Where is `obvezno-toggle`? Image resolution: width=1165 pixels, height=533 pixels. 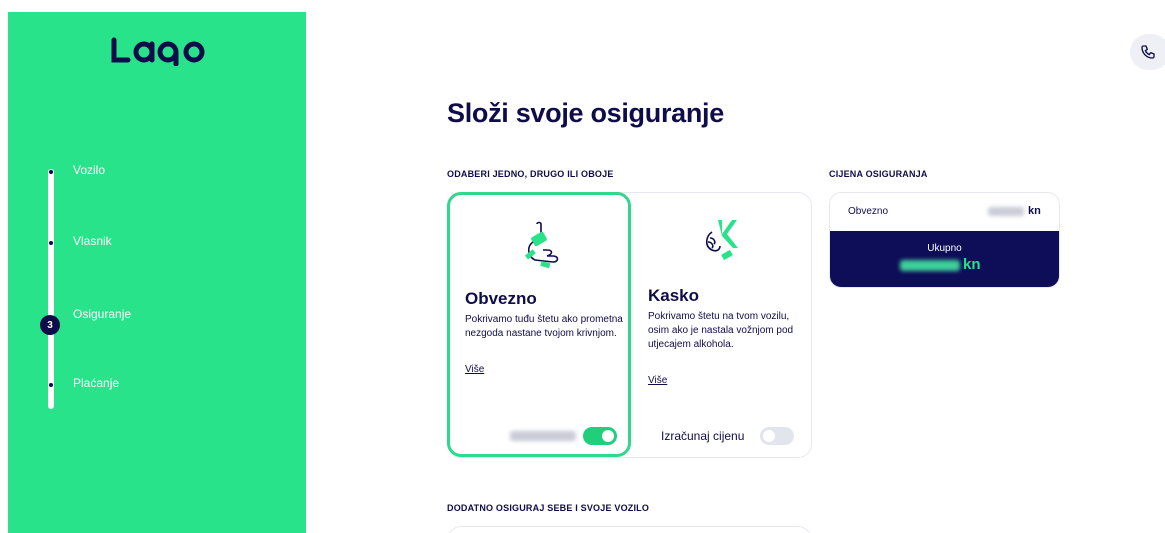 obvezno-toggle is located at coordinates (600, 436).